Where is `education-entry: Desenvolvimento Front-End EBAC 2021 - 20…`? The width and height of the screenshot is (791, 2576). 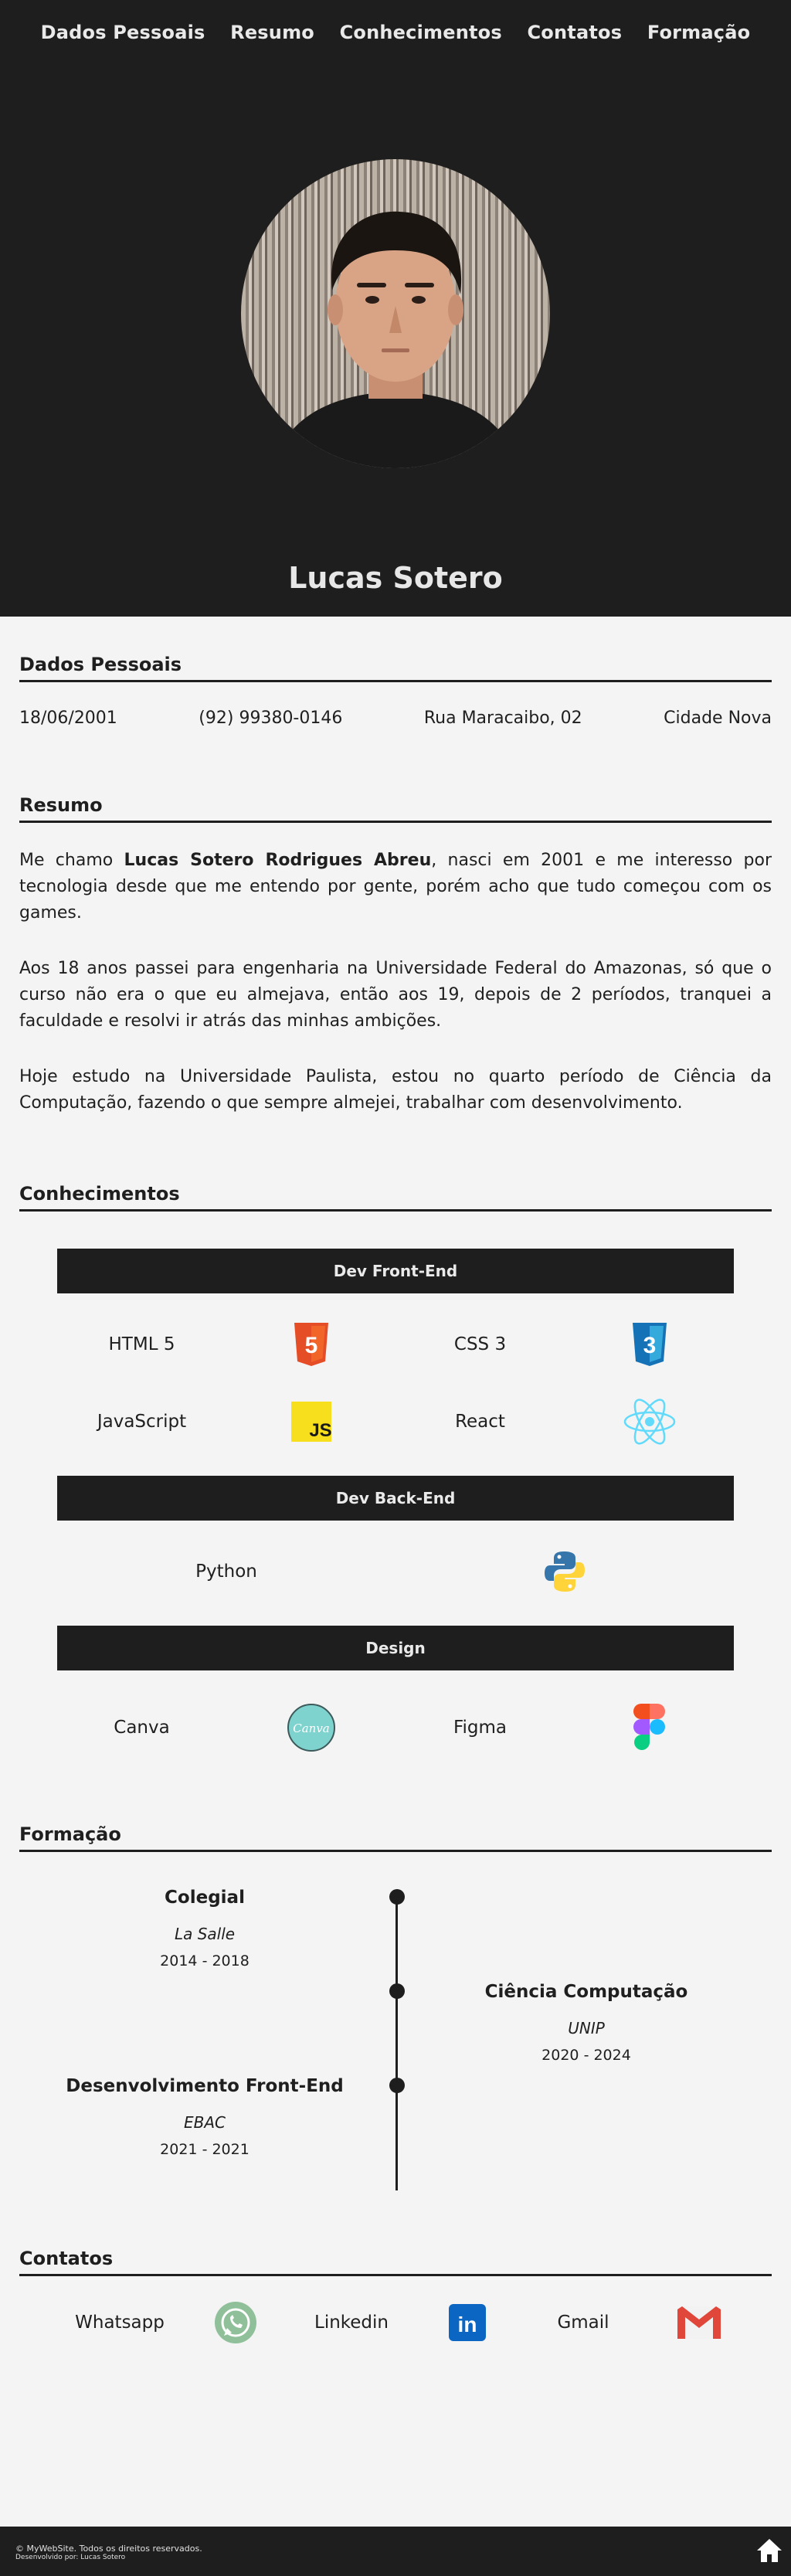 education-entry: Desenvolvimento Front-End EBAC 2021 - 20… is located at coordinates (205, 2117).